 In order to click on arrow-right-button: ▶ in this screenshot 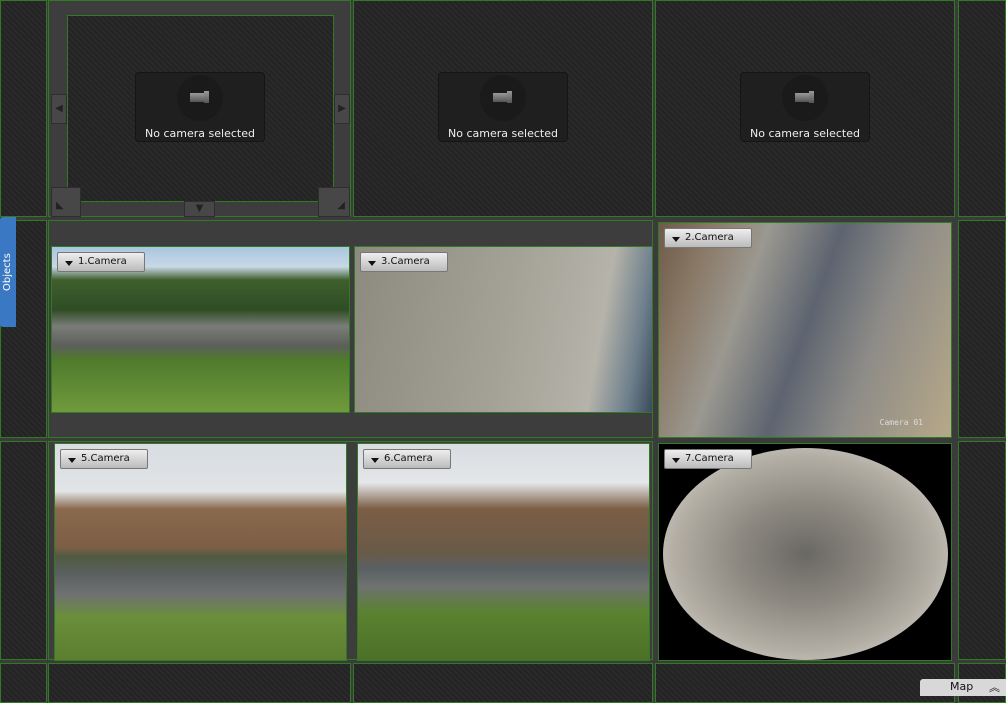, I will do `click(342, 109)`.